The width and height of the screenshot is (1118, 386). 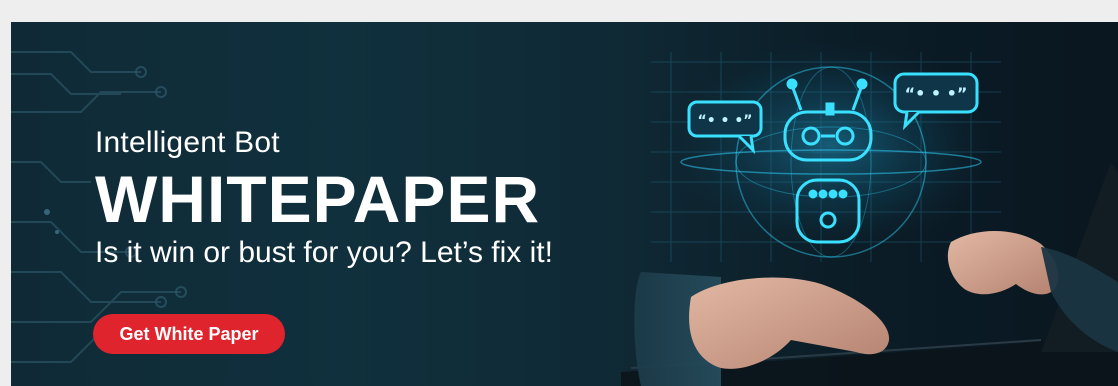 I want to click on tagline: Is it win or bust for you? Let’s fix it!, so click(x=324, y=252).